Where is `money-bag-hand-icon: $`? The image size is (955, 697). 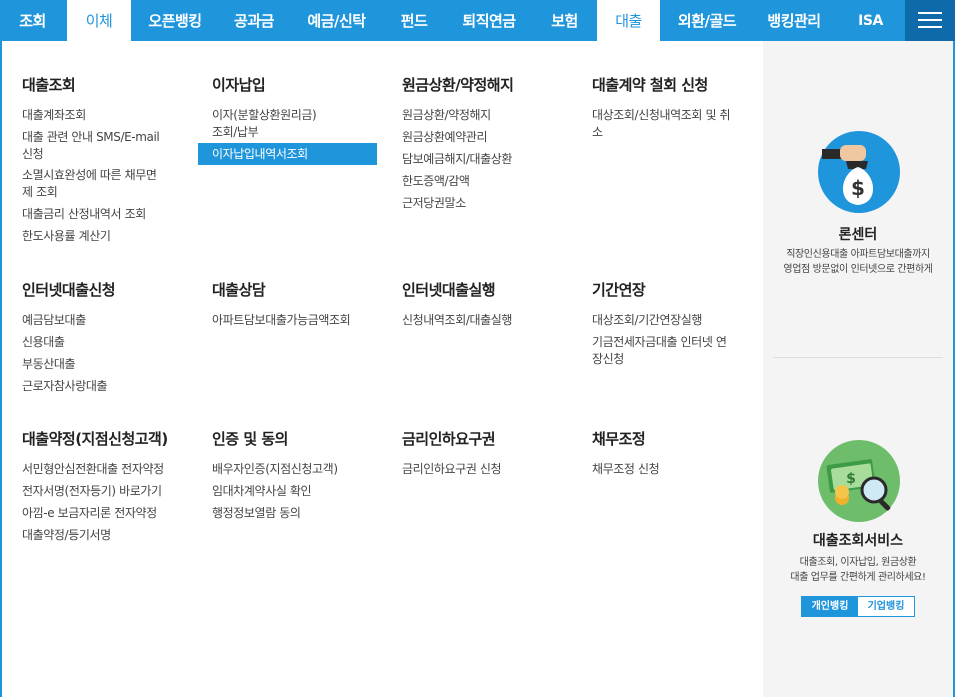 money-bag-hand-icon: $ is located at coordinates (859, 172).